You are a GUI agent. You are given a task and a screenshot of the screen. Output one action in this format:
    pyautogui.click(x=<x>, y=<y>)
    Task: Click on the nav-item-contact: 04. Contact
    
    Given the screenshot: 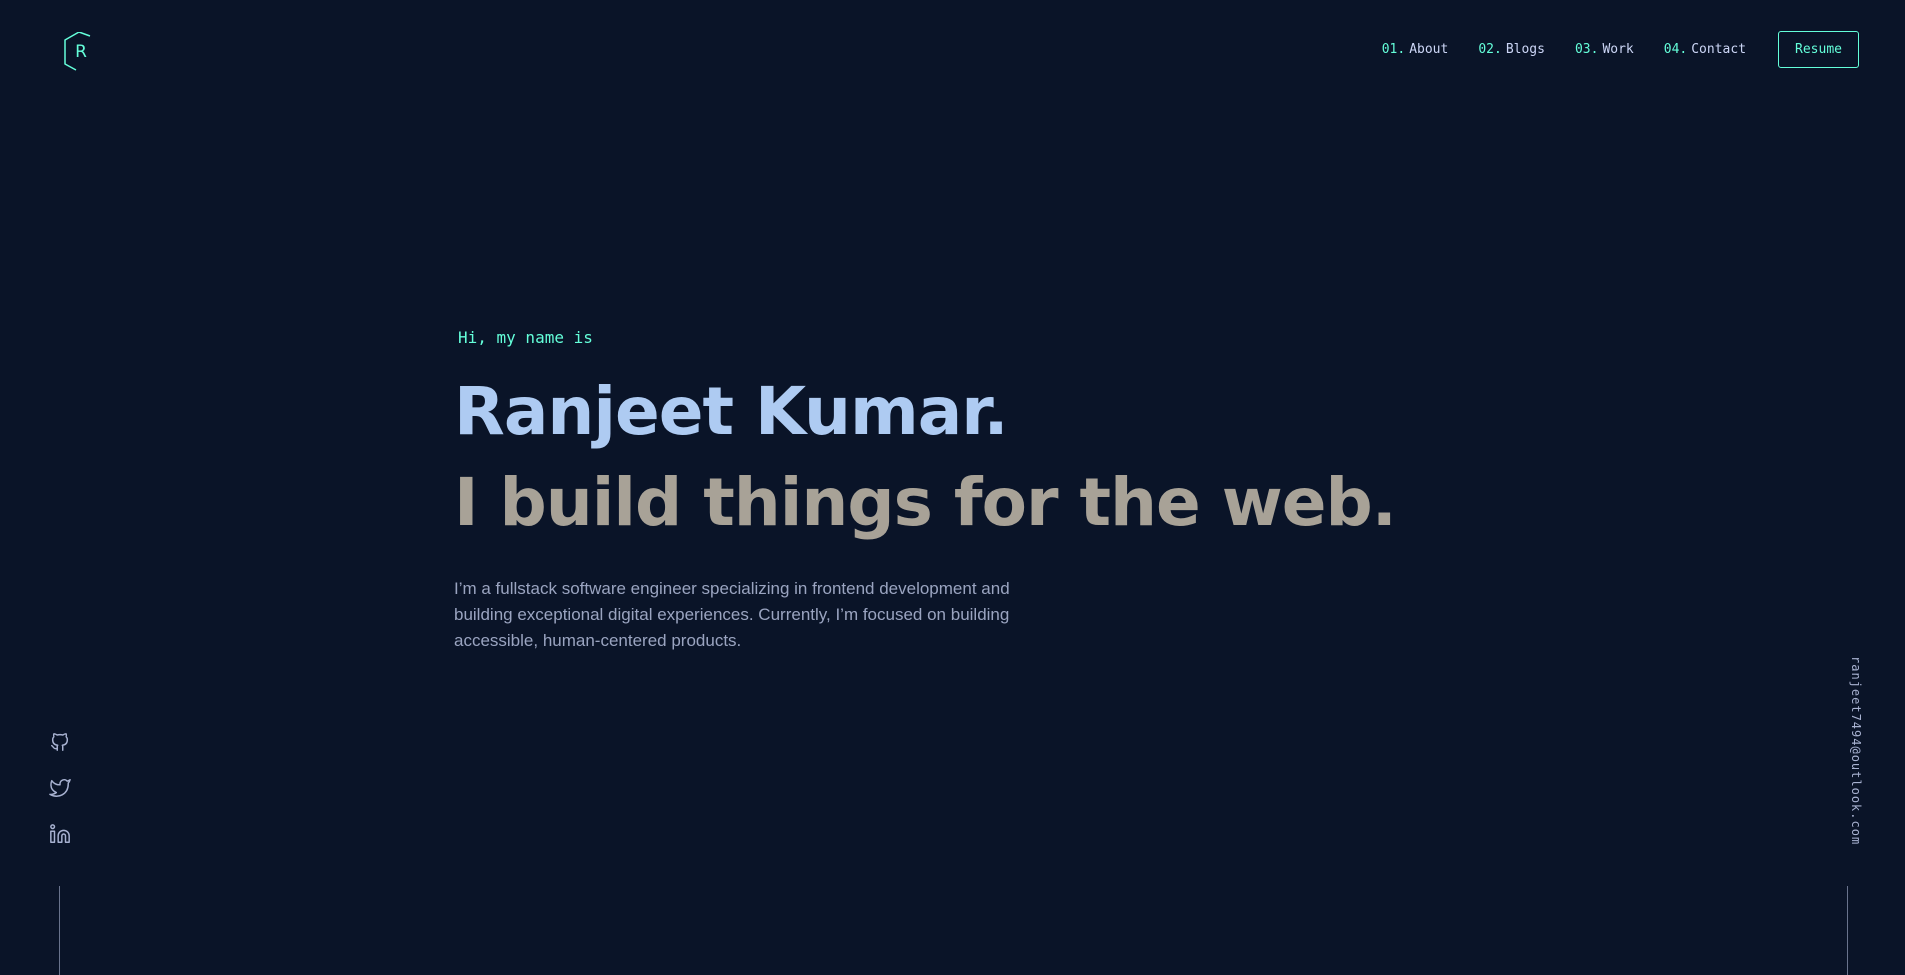 What is the action you would take?
    pyautogui.click(x=1705, y=49)
    